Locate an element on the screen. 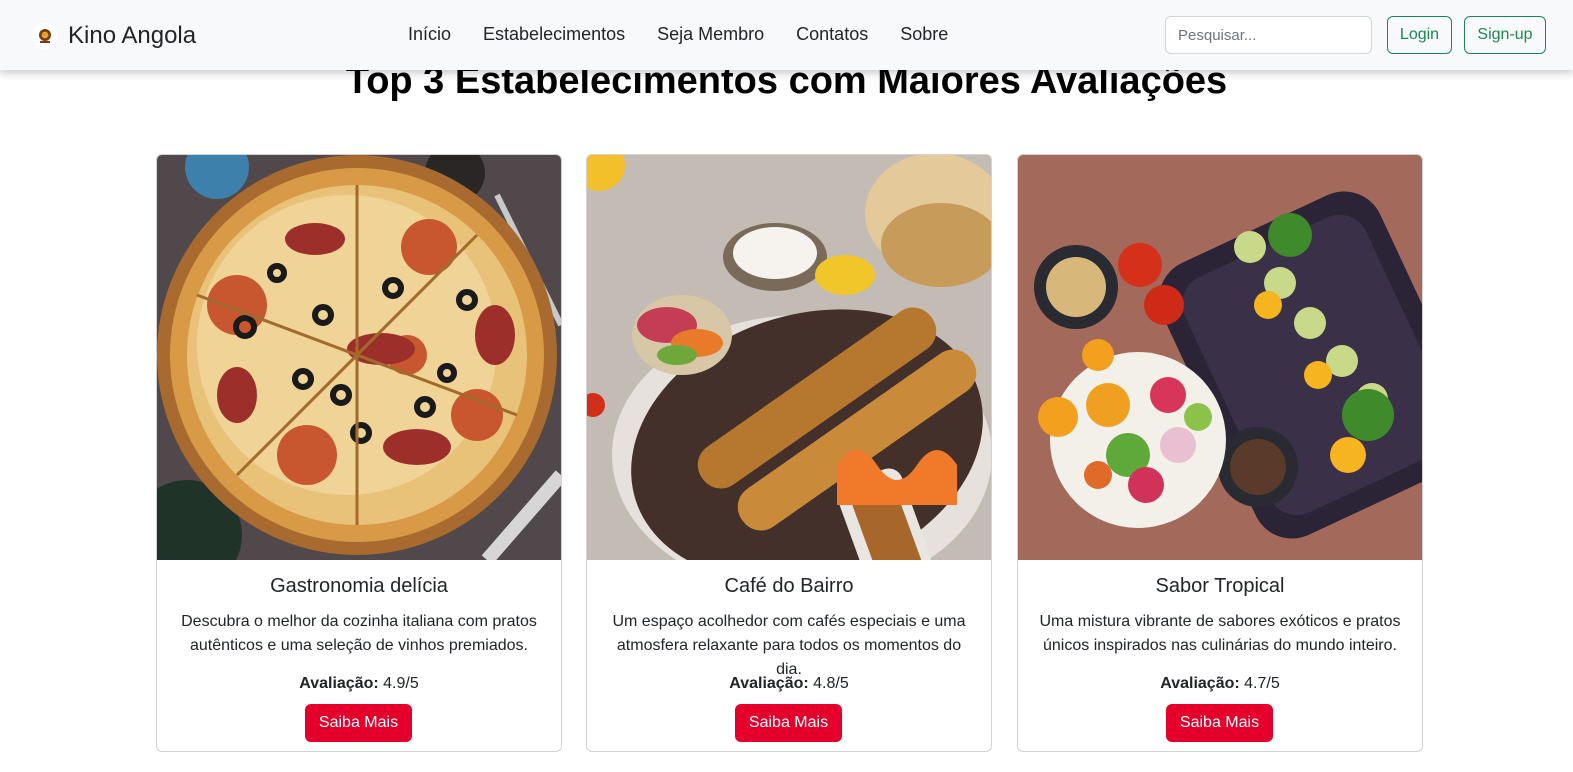 The width and height of the screenshot is (1573, 772). card-rating: Avaliação: 4.8/5 is located at coordinates (789, 684).